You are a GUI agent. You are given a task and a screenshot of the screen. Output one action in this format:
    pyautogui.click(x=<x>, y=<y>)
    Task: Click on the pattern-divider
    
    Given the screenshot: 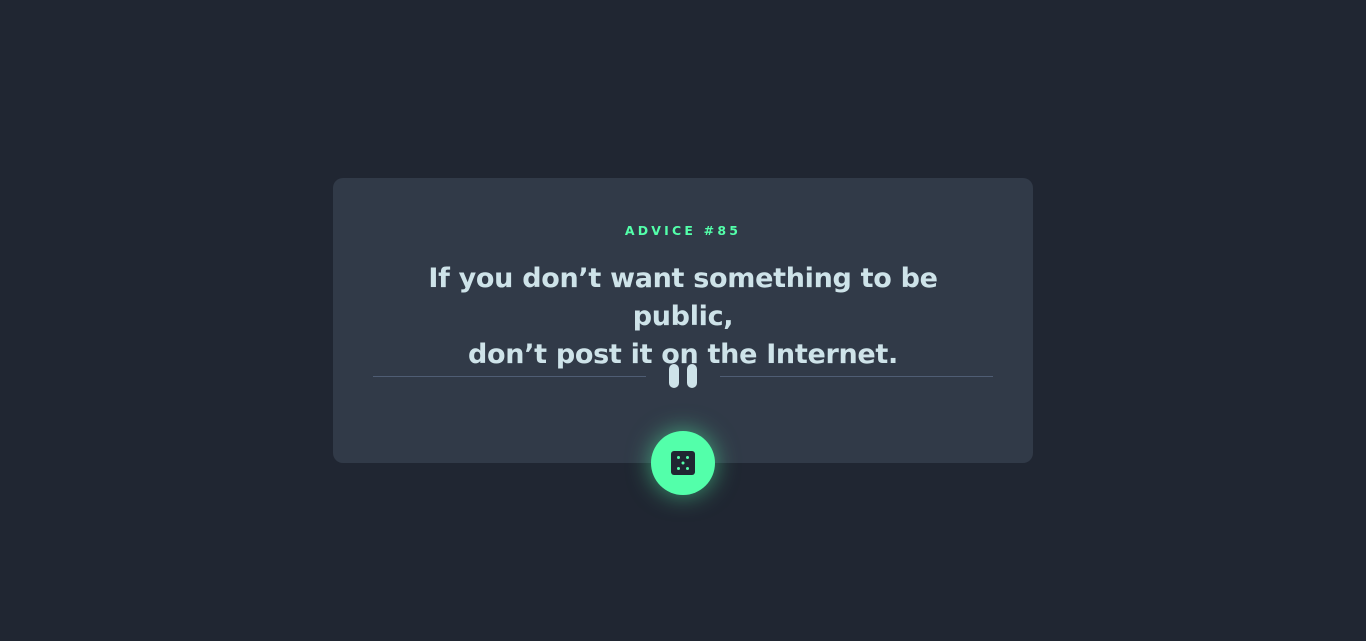 What is the action you would take?
    pyautogui.click(x=683, y=376)
    